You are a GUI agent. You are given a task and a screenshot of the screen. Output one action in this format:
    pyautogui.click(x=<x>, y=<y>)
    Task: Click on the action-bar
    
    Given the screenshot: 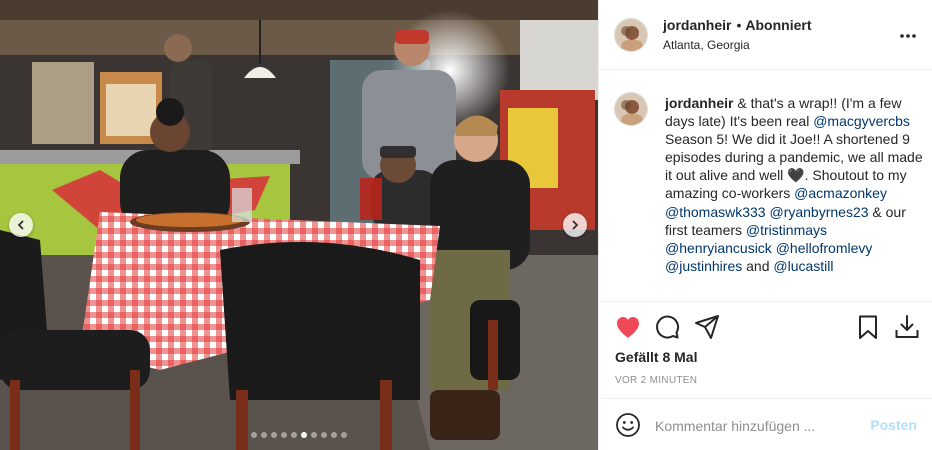 What is the action you would take?
    pyautogui.click(x=765, y=329)
    